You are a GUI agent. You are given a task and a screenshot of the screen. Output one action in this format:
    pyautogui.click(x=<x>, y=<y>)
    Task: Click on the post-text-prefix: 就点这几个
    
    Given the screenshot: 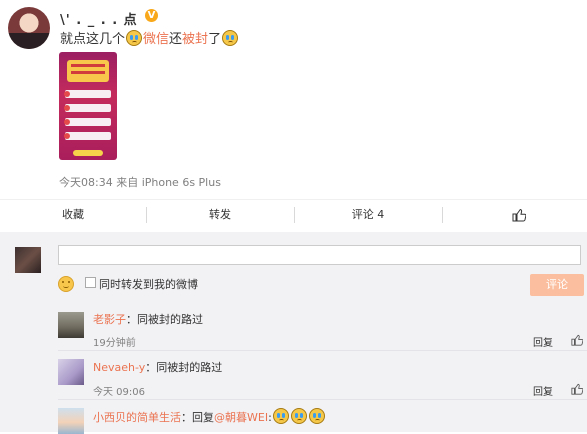 What is the action you would take?
    pyautogui.click(x=93, y=39)
    